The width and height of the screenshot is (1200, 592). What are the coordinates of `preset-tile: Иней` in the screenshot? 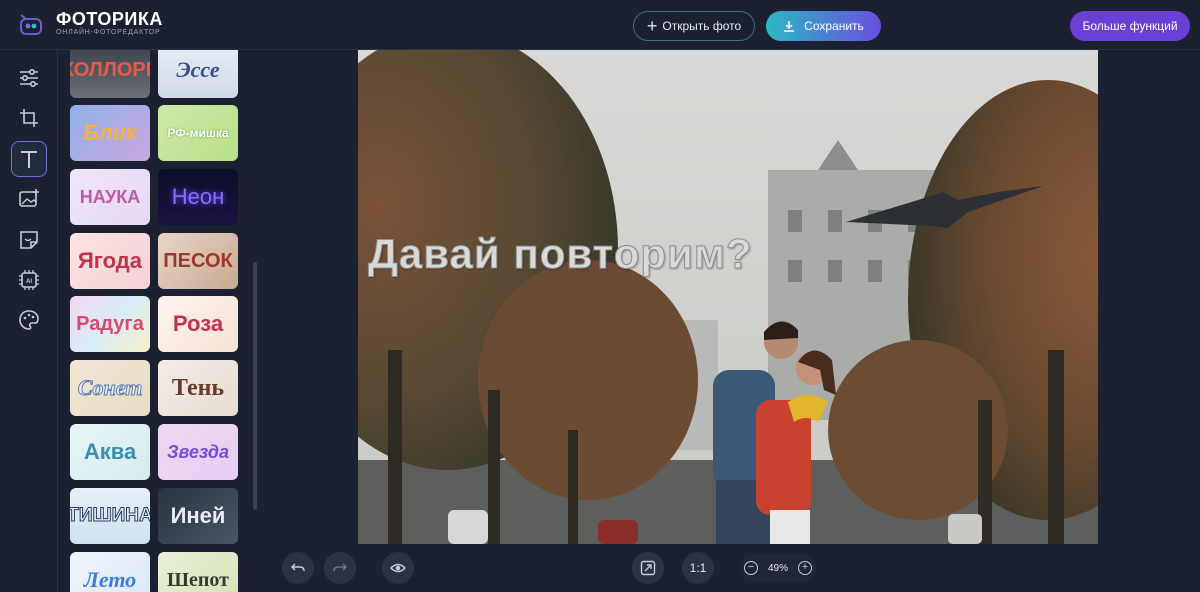 It's located at (198, 516).